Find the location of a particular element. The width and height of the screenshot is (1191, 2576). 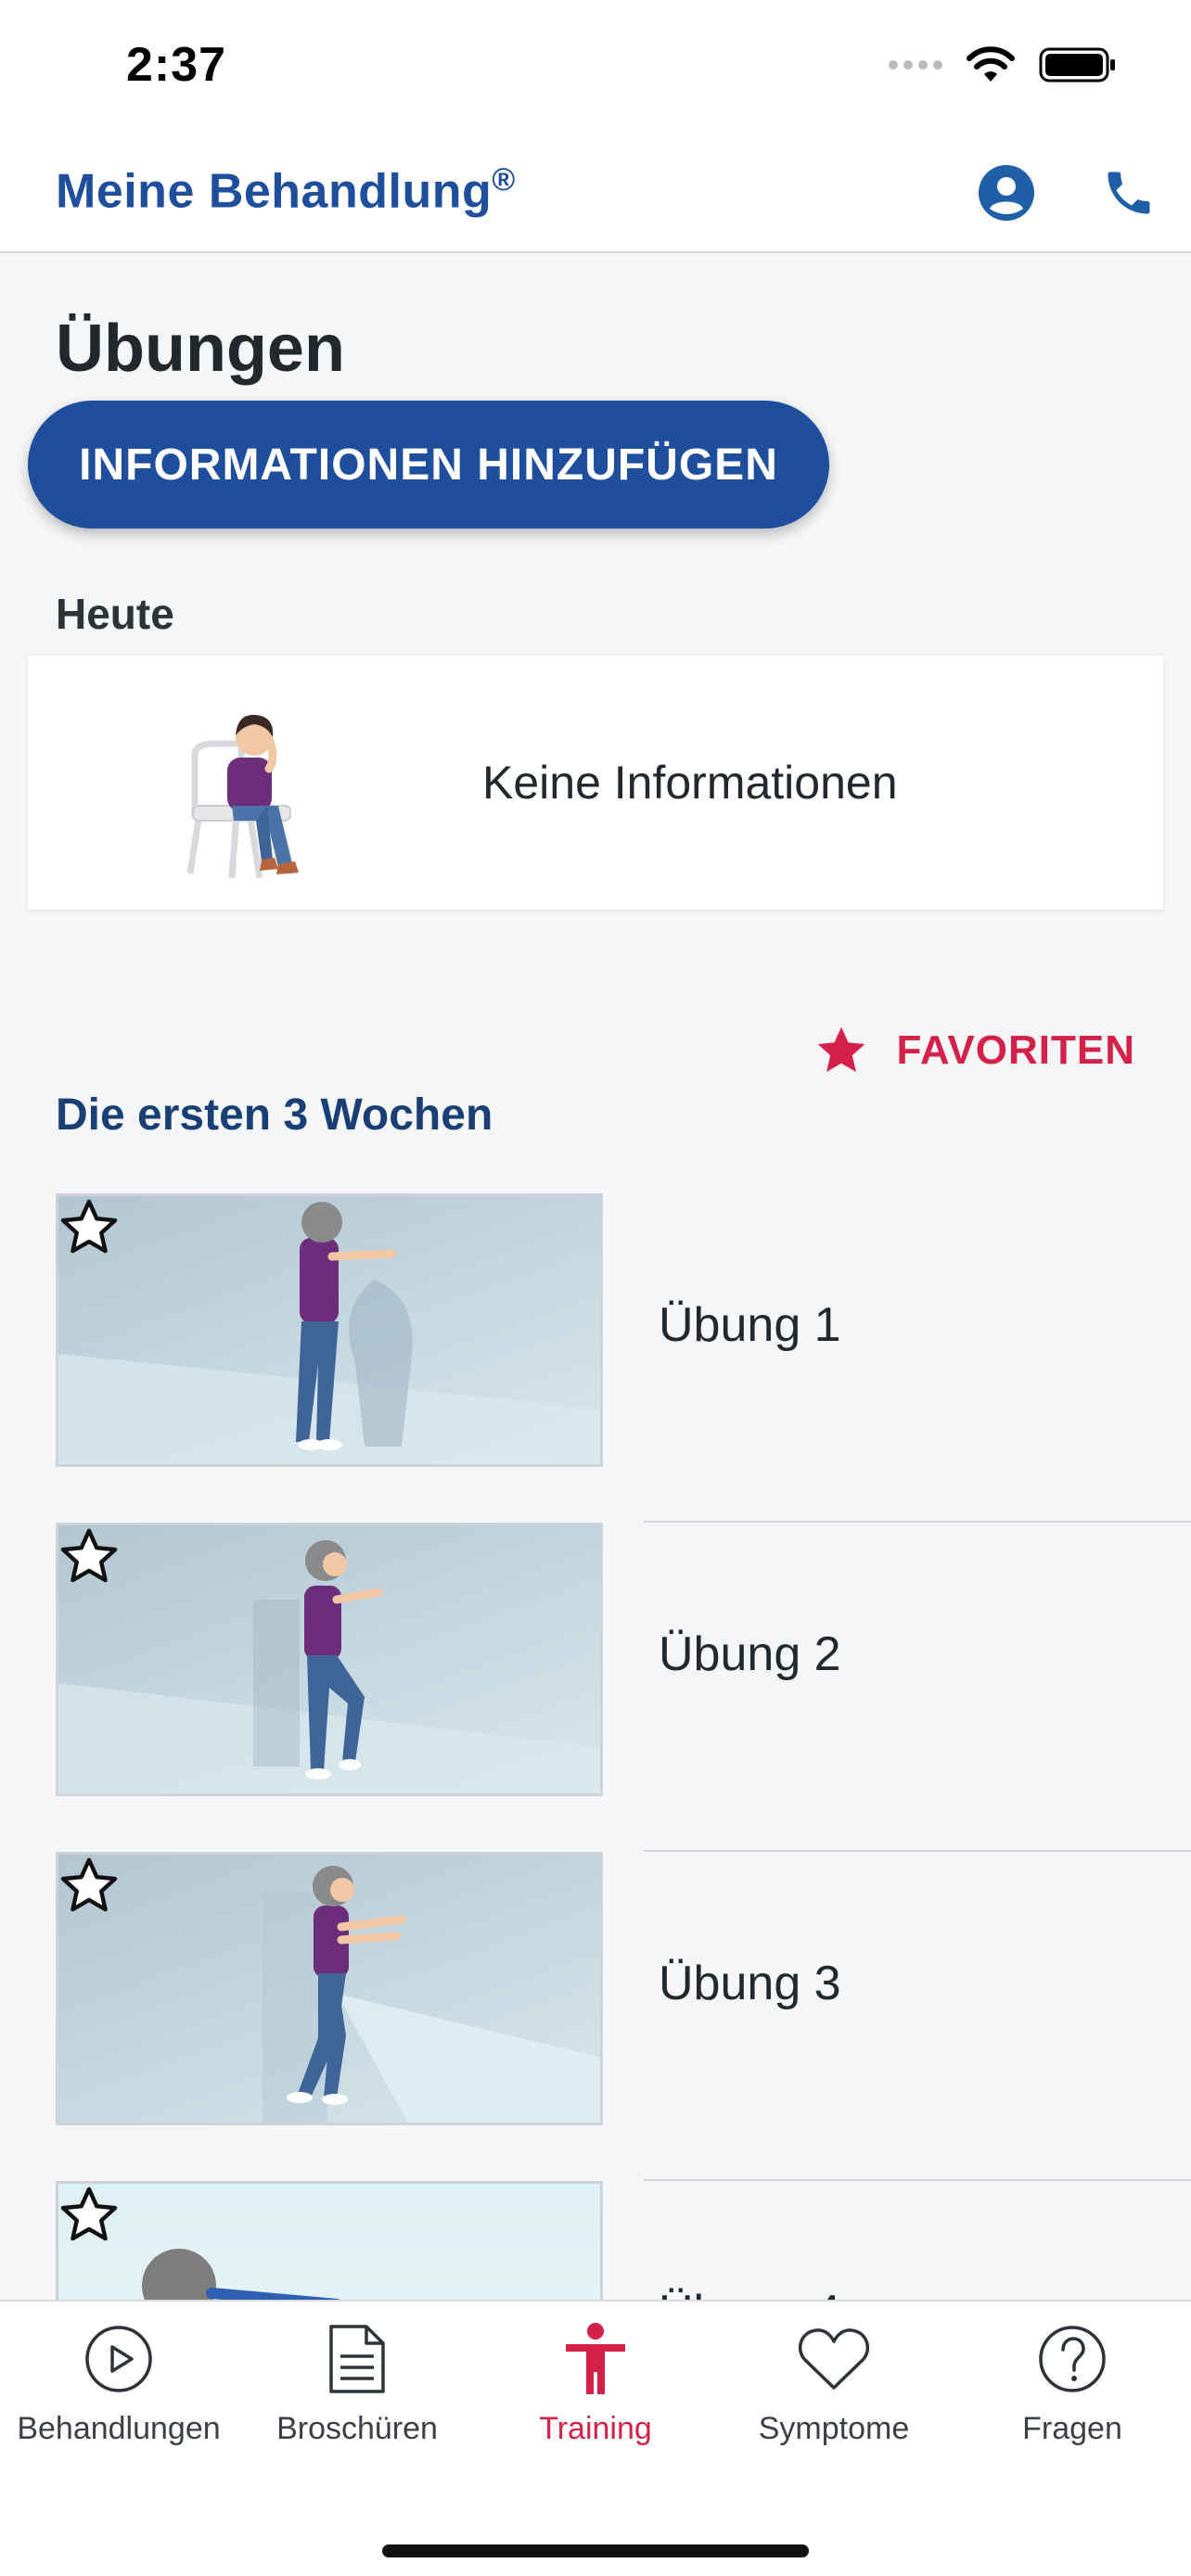

favorites-filter: FAVORITEN is located at coordinates (974, 1051).